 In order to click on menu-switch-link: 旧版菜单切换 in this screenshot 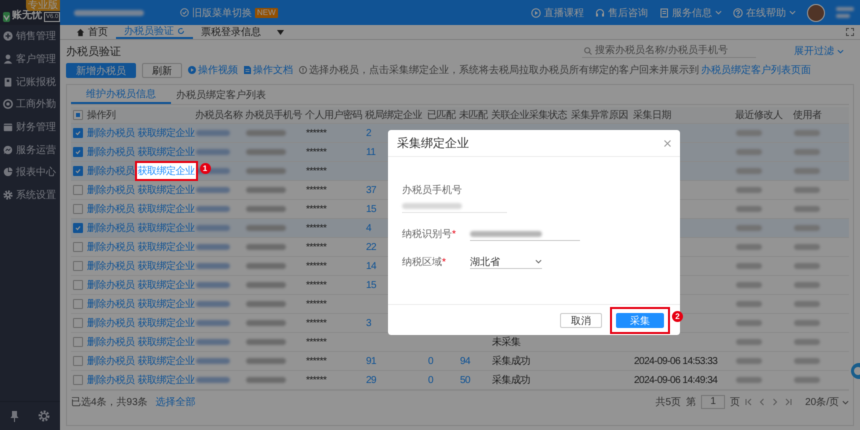, I will do `click(222, 13)`.